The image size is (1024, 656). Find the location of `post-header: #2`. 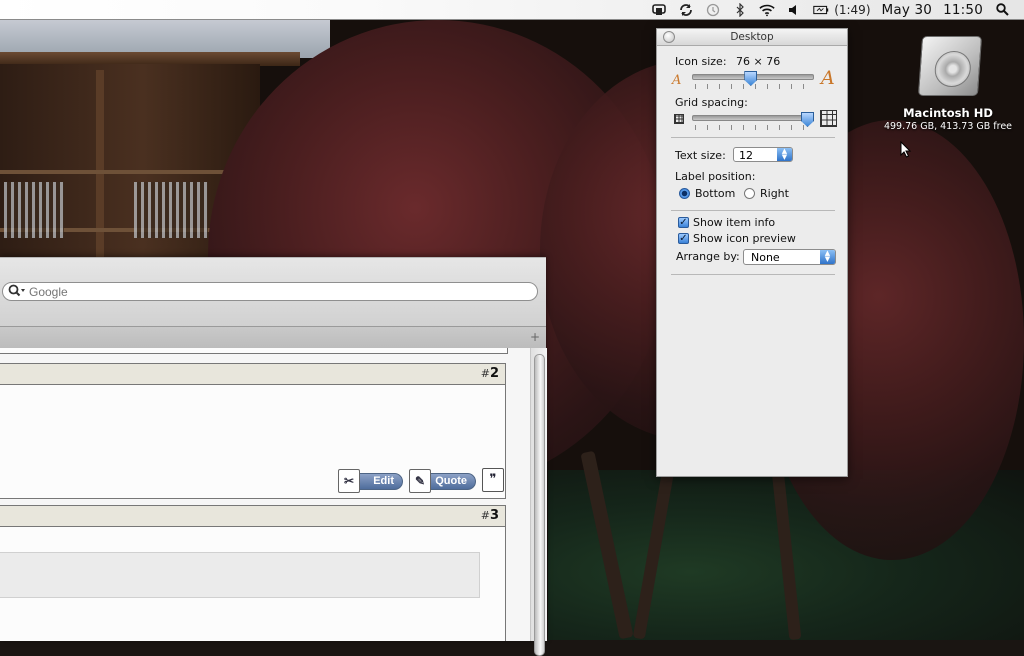

post-header: #2 is located at coordinates (252, 374).